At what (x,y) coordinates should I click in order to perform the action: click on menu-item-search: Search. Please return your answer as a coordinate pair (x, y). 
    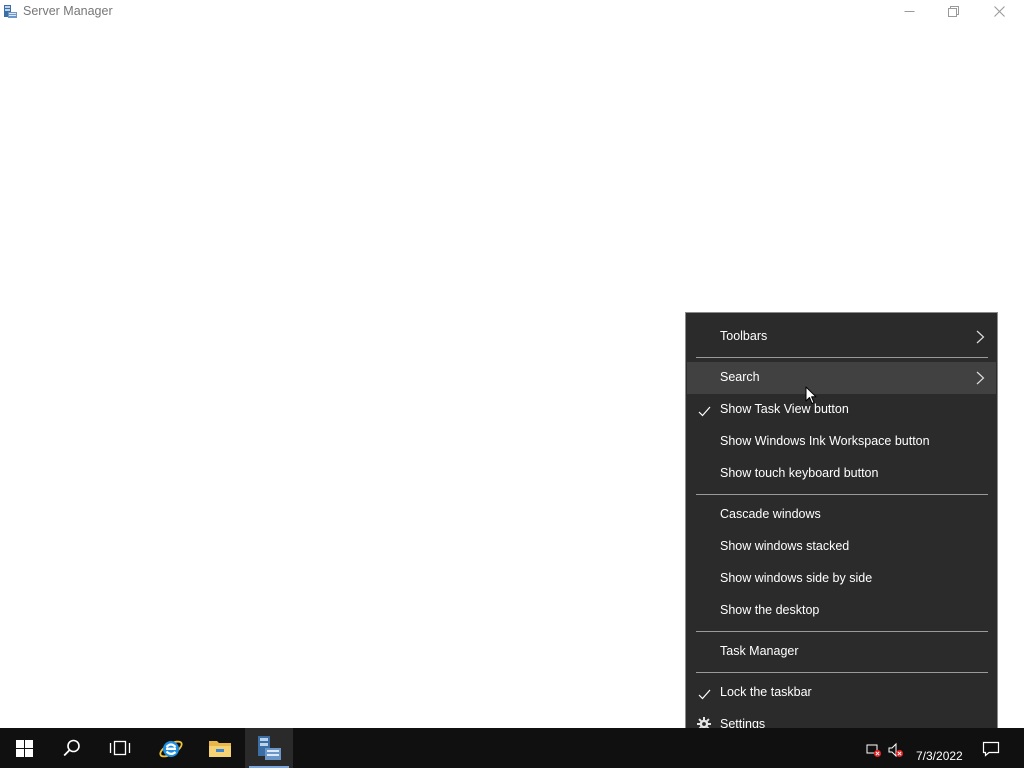
    Looking at the image, I should click on (841, 378).